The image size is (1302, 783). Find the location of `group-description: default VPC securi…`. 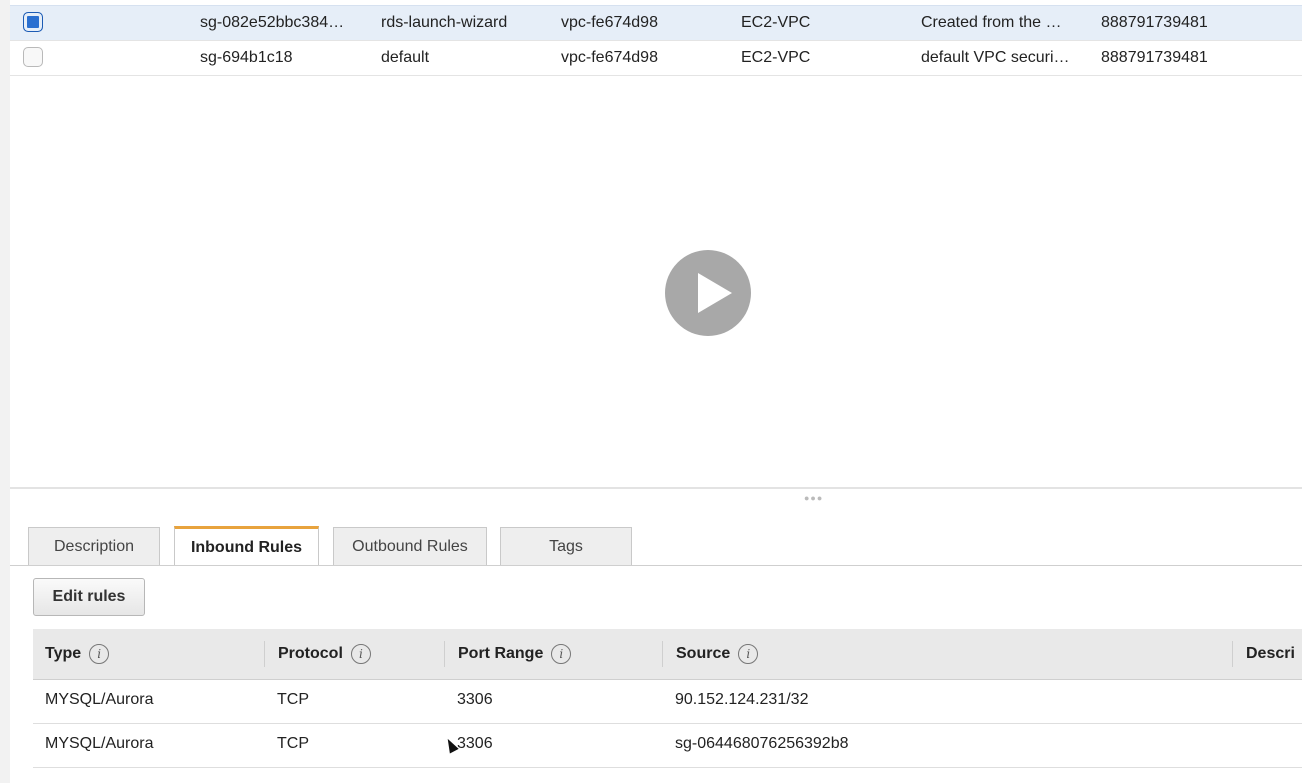

group-description: default VPC securi… is located at coordinates (995, 57).